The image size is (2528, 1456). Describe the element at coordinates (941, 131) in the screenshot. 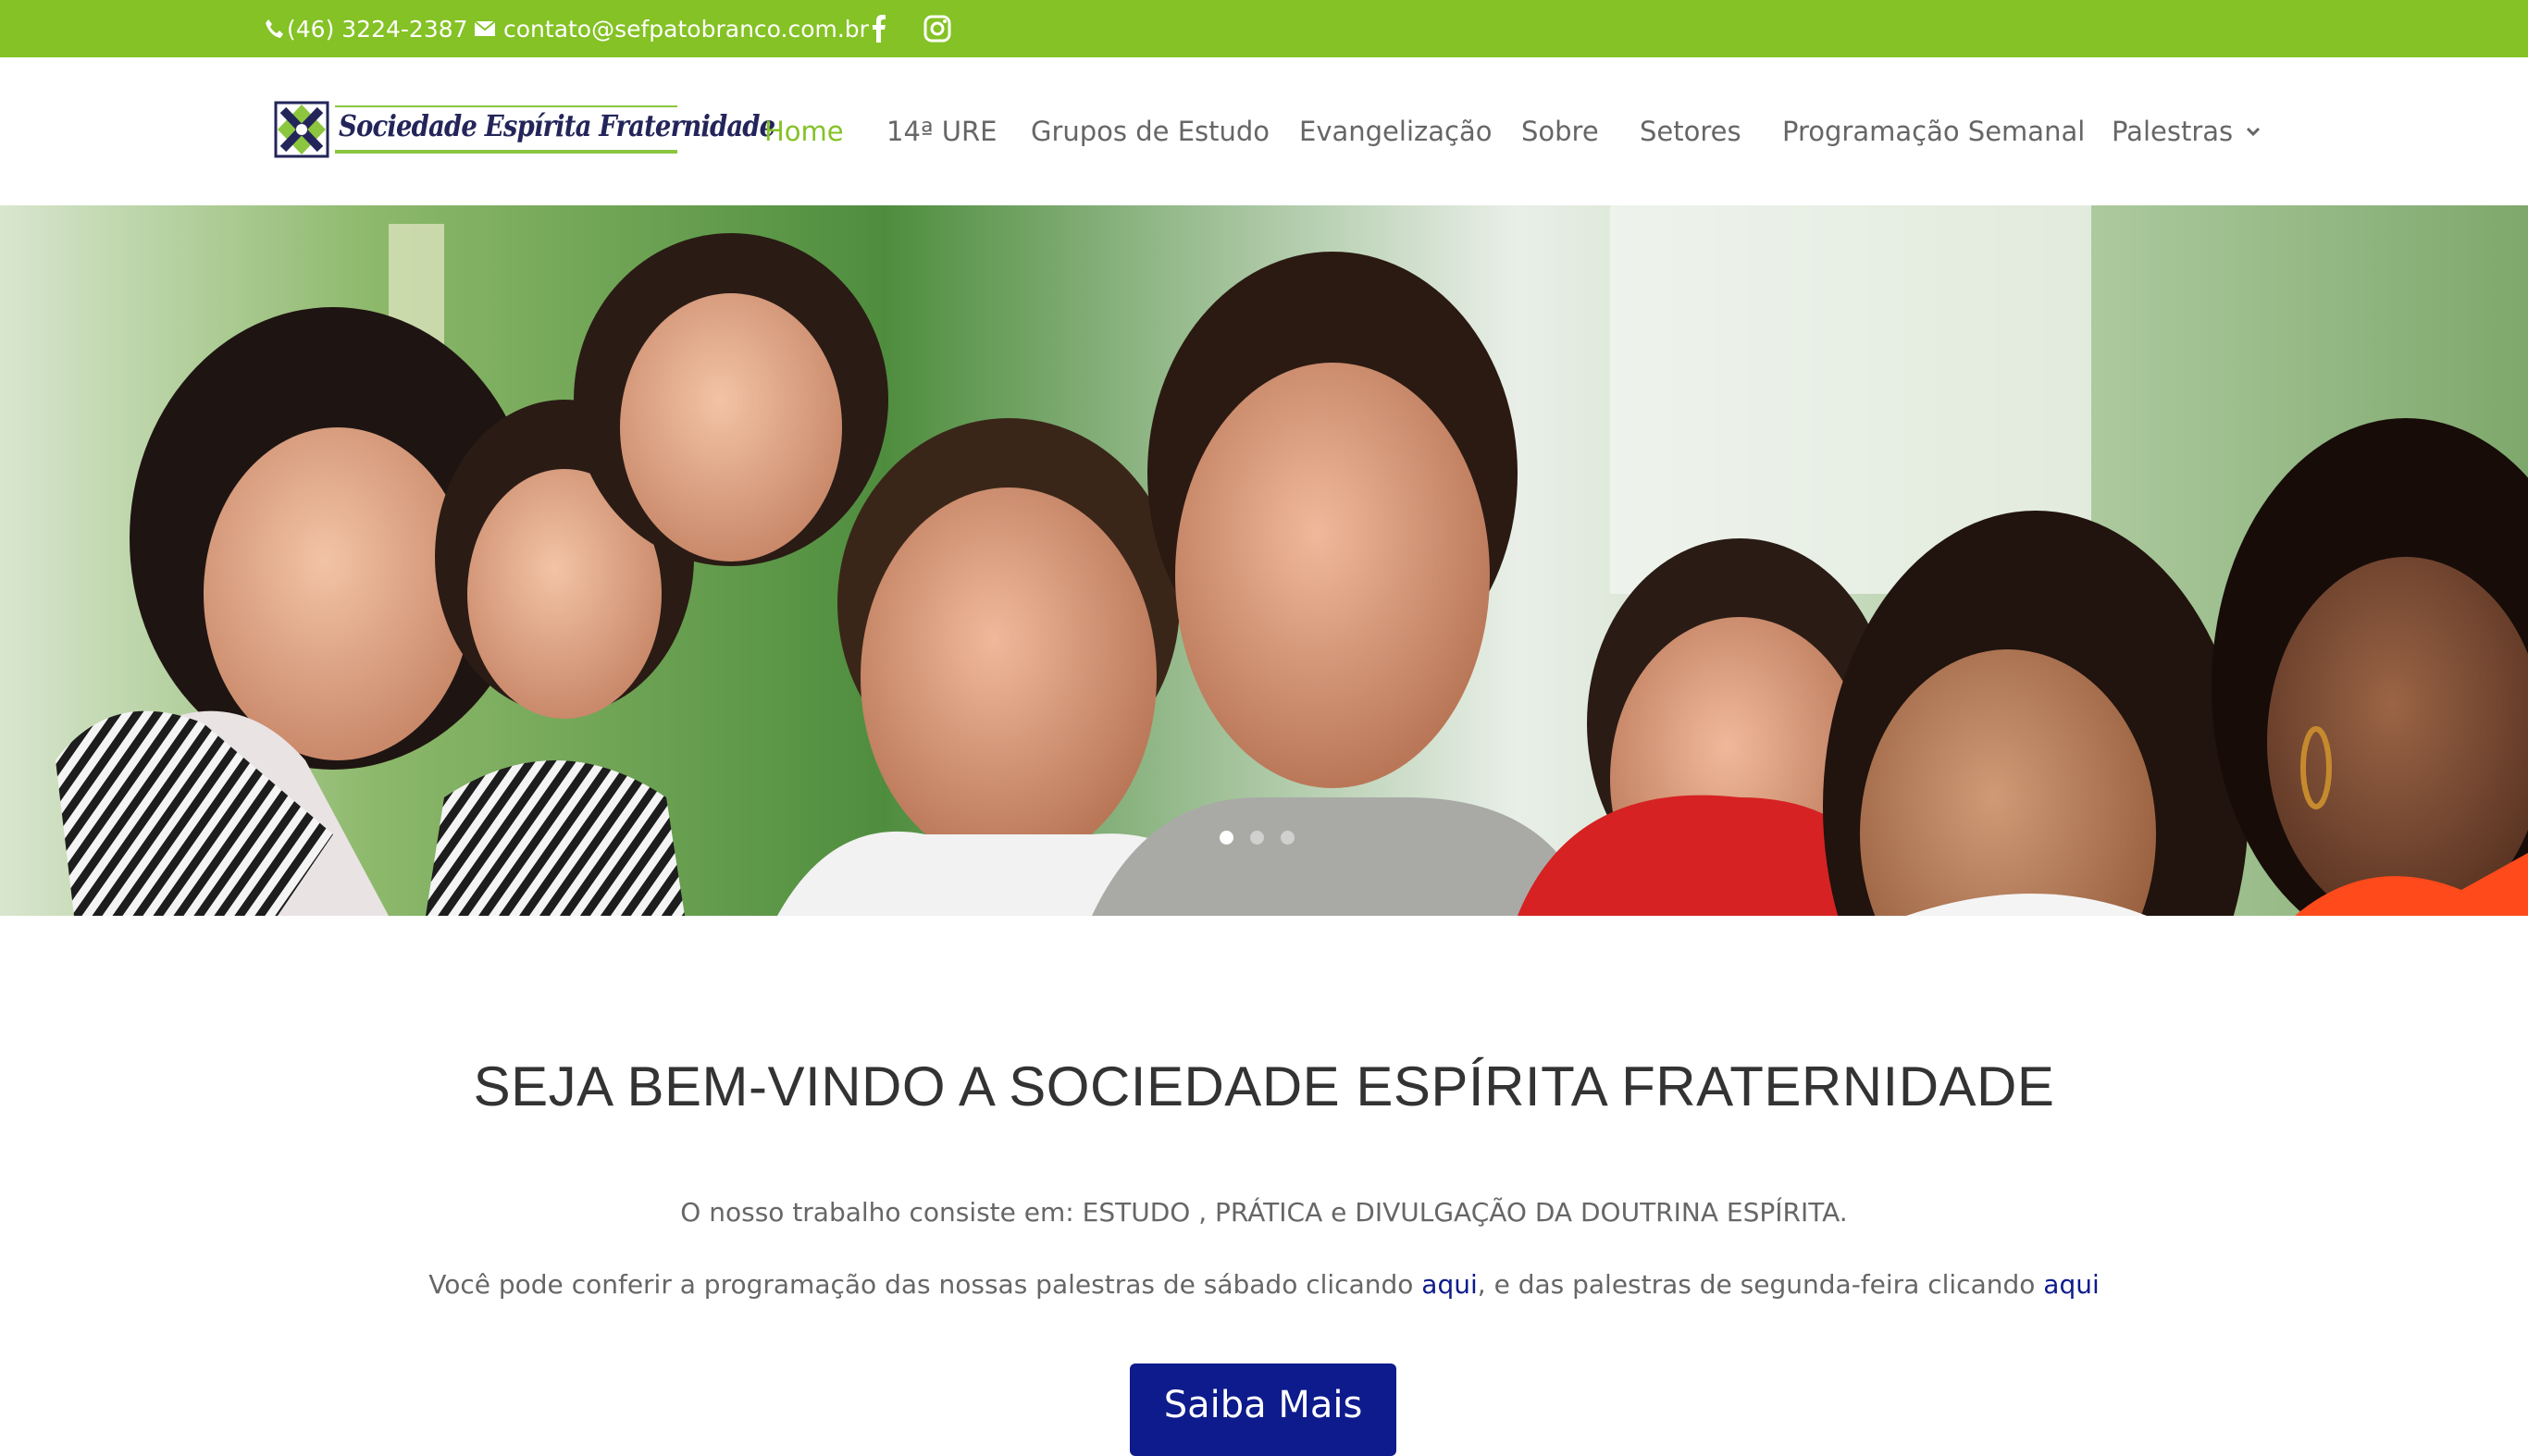

I see `nav-14-ure: 14ª URE` at that location.